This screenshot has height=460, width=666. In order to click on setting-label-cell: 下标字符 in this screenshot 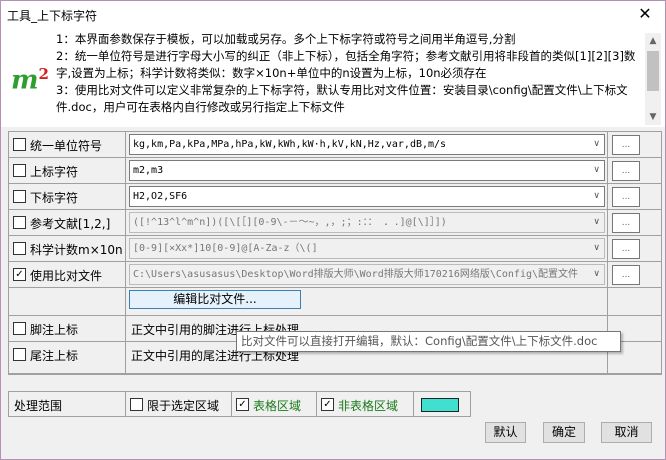, I will do `click(67, 196)`.